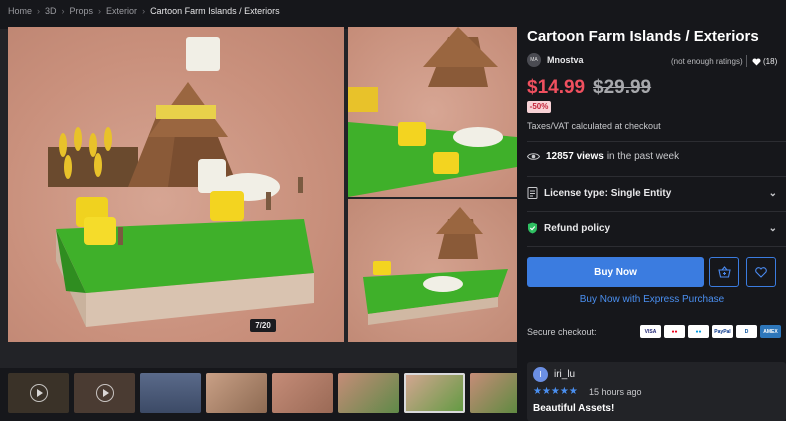 This screenshot has height=421, width=786. What do you see at coordinates (574, 408) in the screenshot?
I see `review-title: Beautiful Assets!` at bounding box center [574, 408].